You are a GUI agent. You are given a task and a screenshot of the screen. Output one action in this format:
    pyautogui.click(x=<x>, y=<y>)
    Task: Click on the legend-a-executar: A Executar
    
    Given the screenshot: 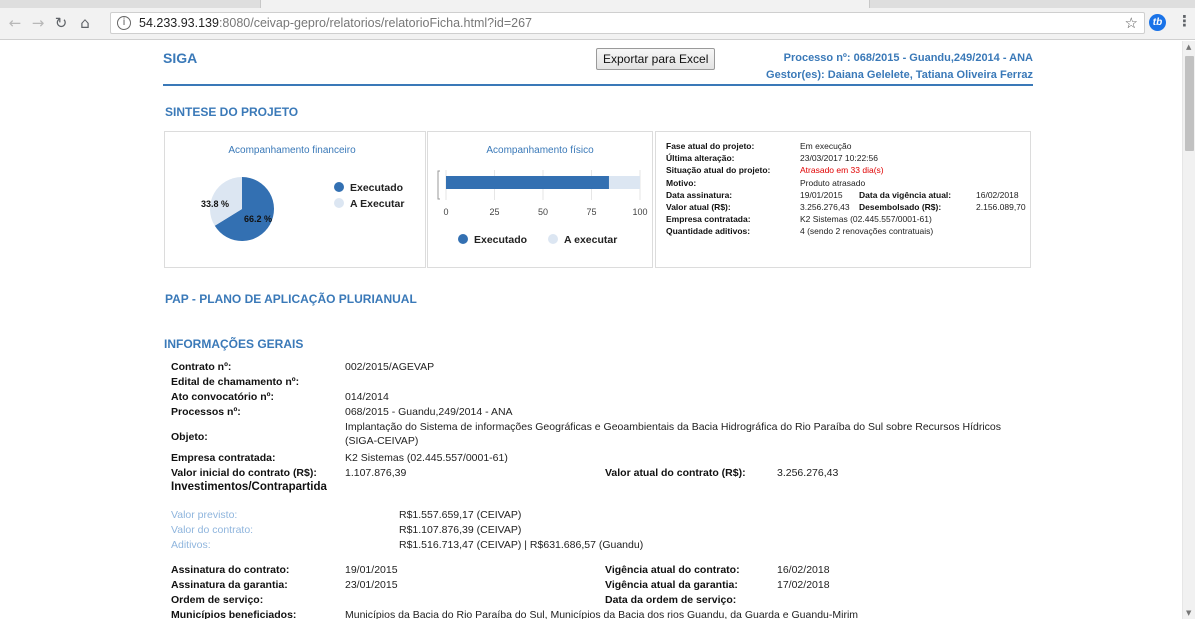 What is the action you would take?
    pyautogui.click(x=369, y=204)
    